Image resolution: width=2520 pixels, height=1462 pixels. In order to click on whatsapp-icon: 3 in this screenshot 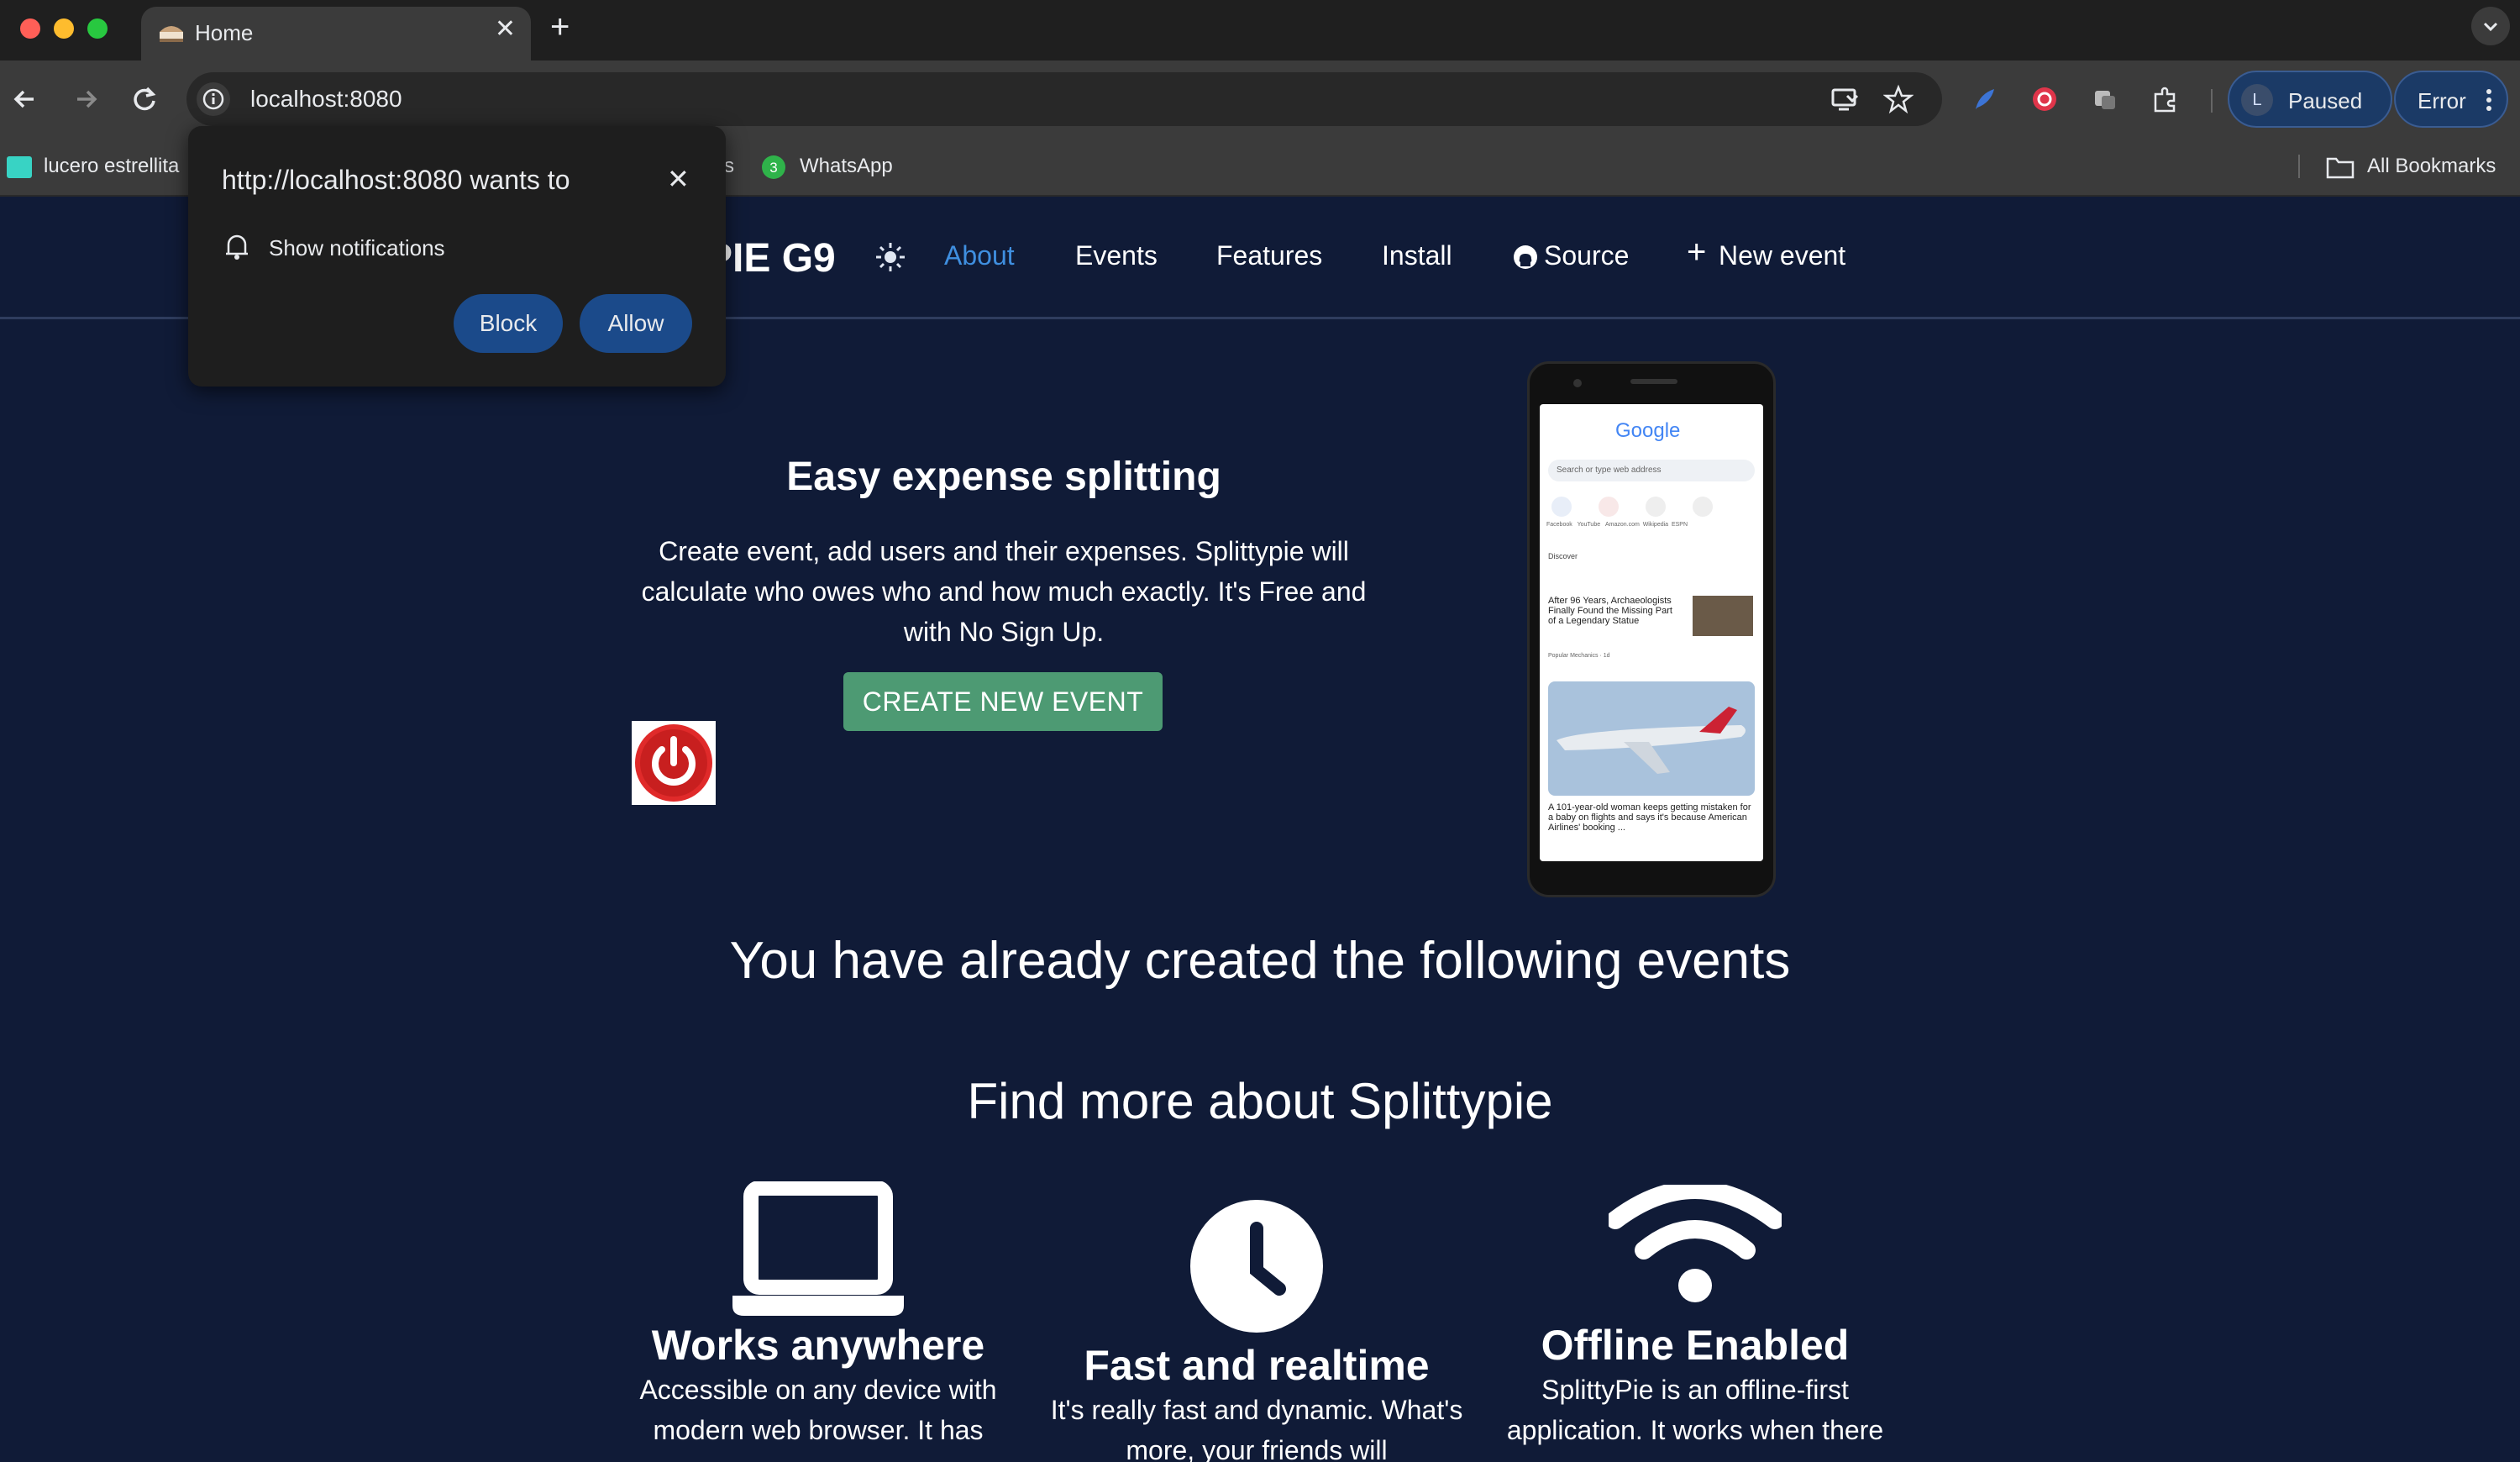, I will do `click(773, 167)`.